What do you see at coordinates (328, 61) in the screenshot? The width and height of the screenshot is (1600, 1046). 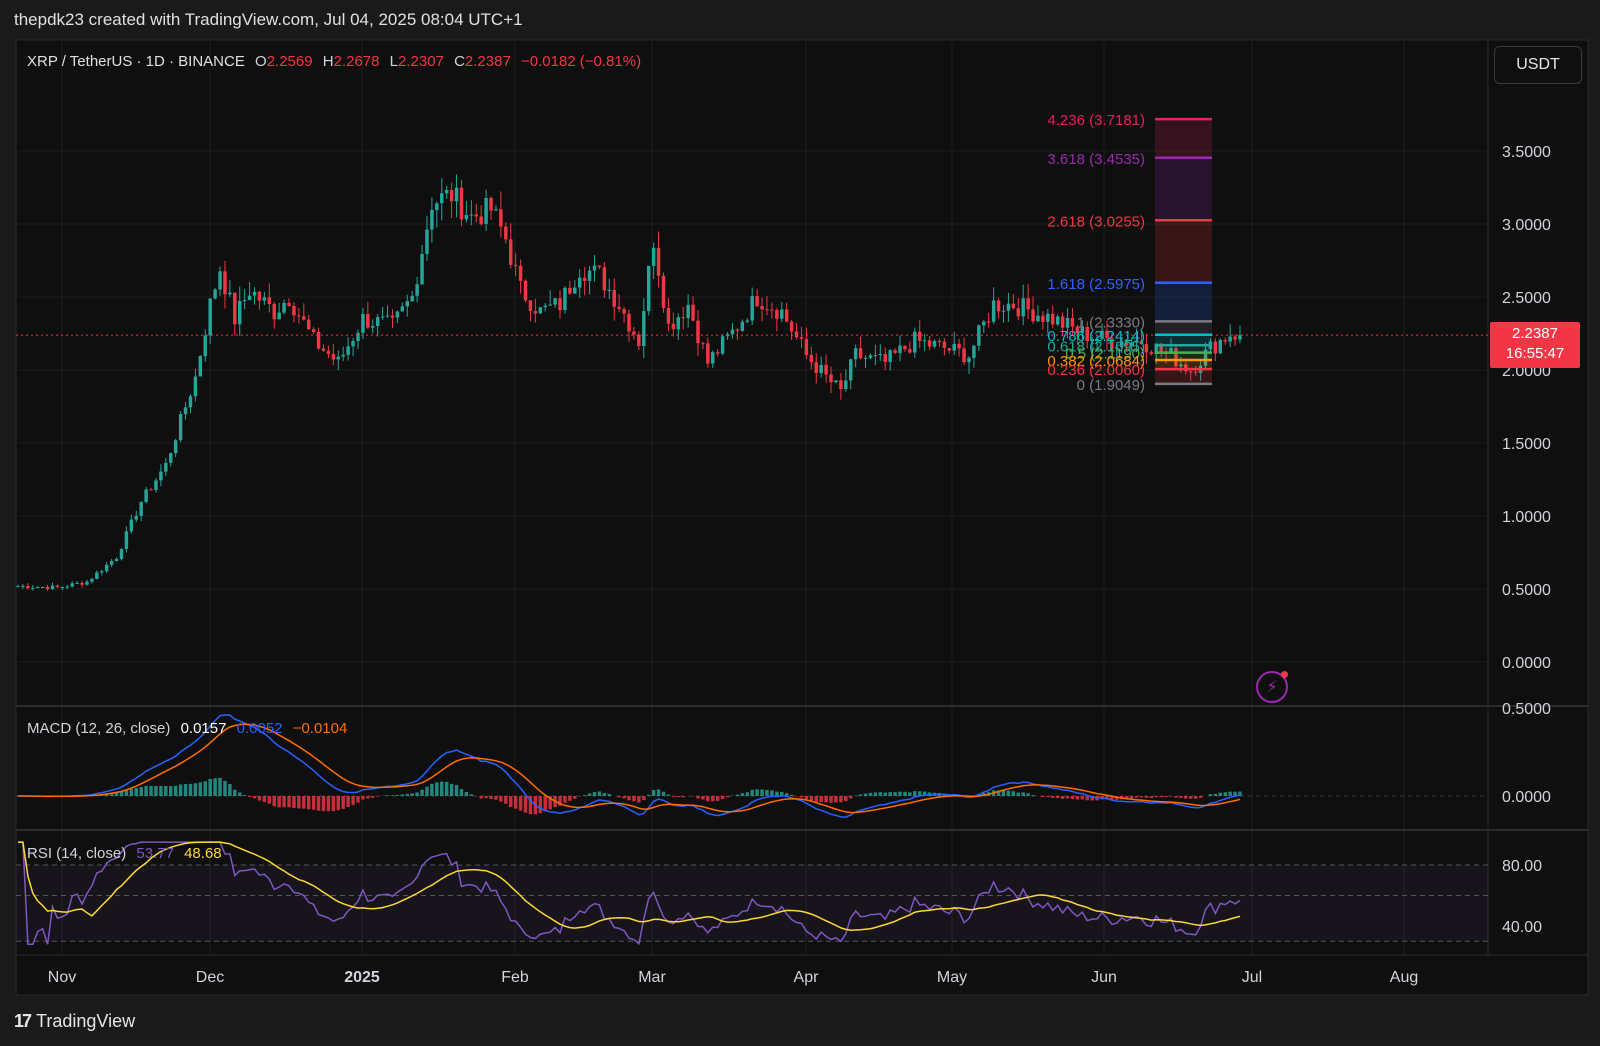 I see `high-label: H` at bounding box center [328, 61].